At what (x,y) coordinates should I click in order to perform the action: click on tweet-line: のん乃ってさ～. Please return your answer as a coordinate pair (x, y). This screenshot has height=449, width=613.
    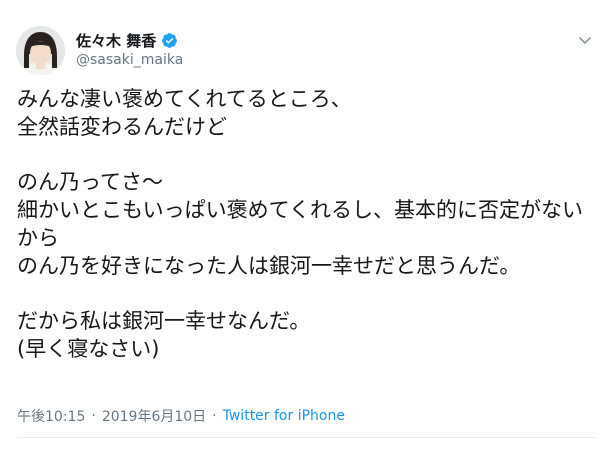
    Looking at the image, I should click on (90, 182).